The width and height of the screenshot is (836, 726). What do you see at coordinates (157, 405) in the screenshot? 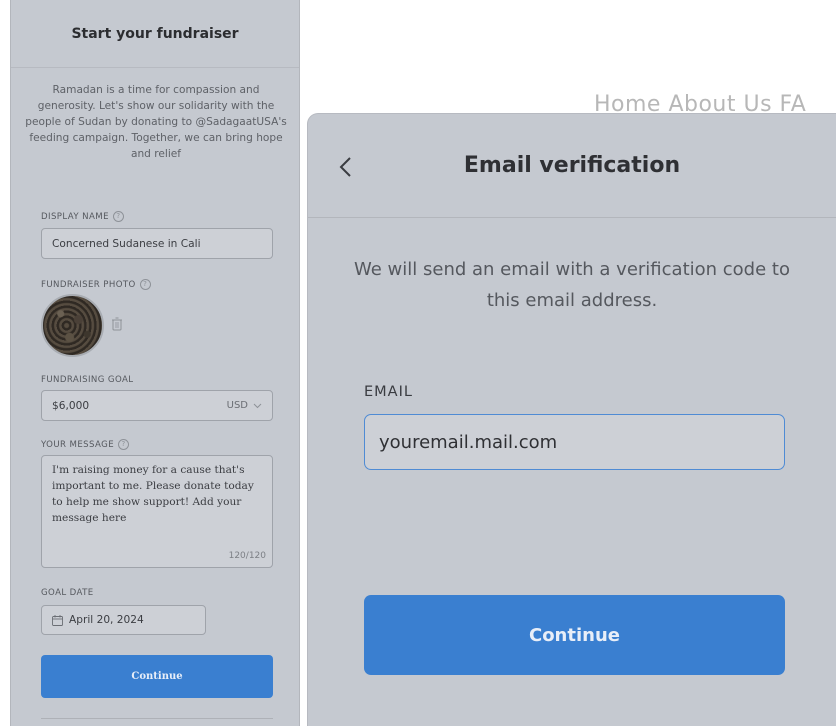
I see `fundraising-goal-input: $6,000 USD` at bounding box center [157, 405].